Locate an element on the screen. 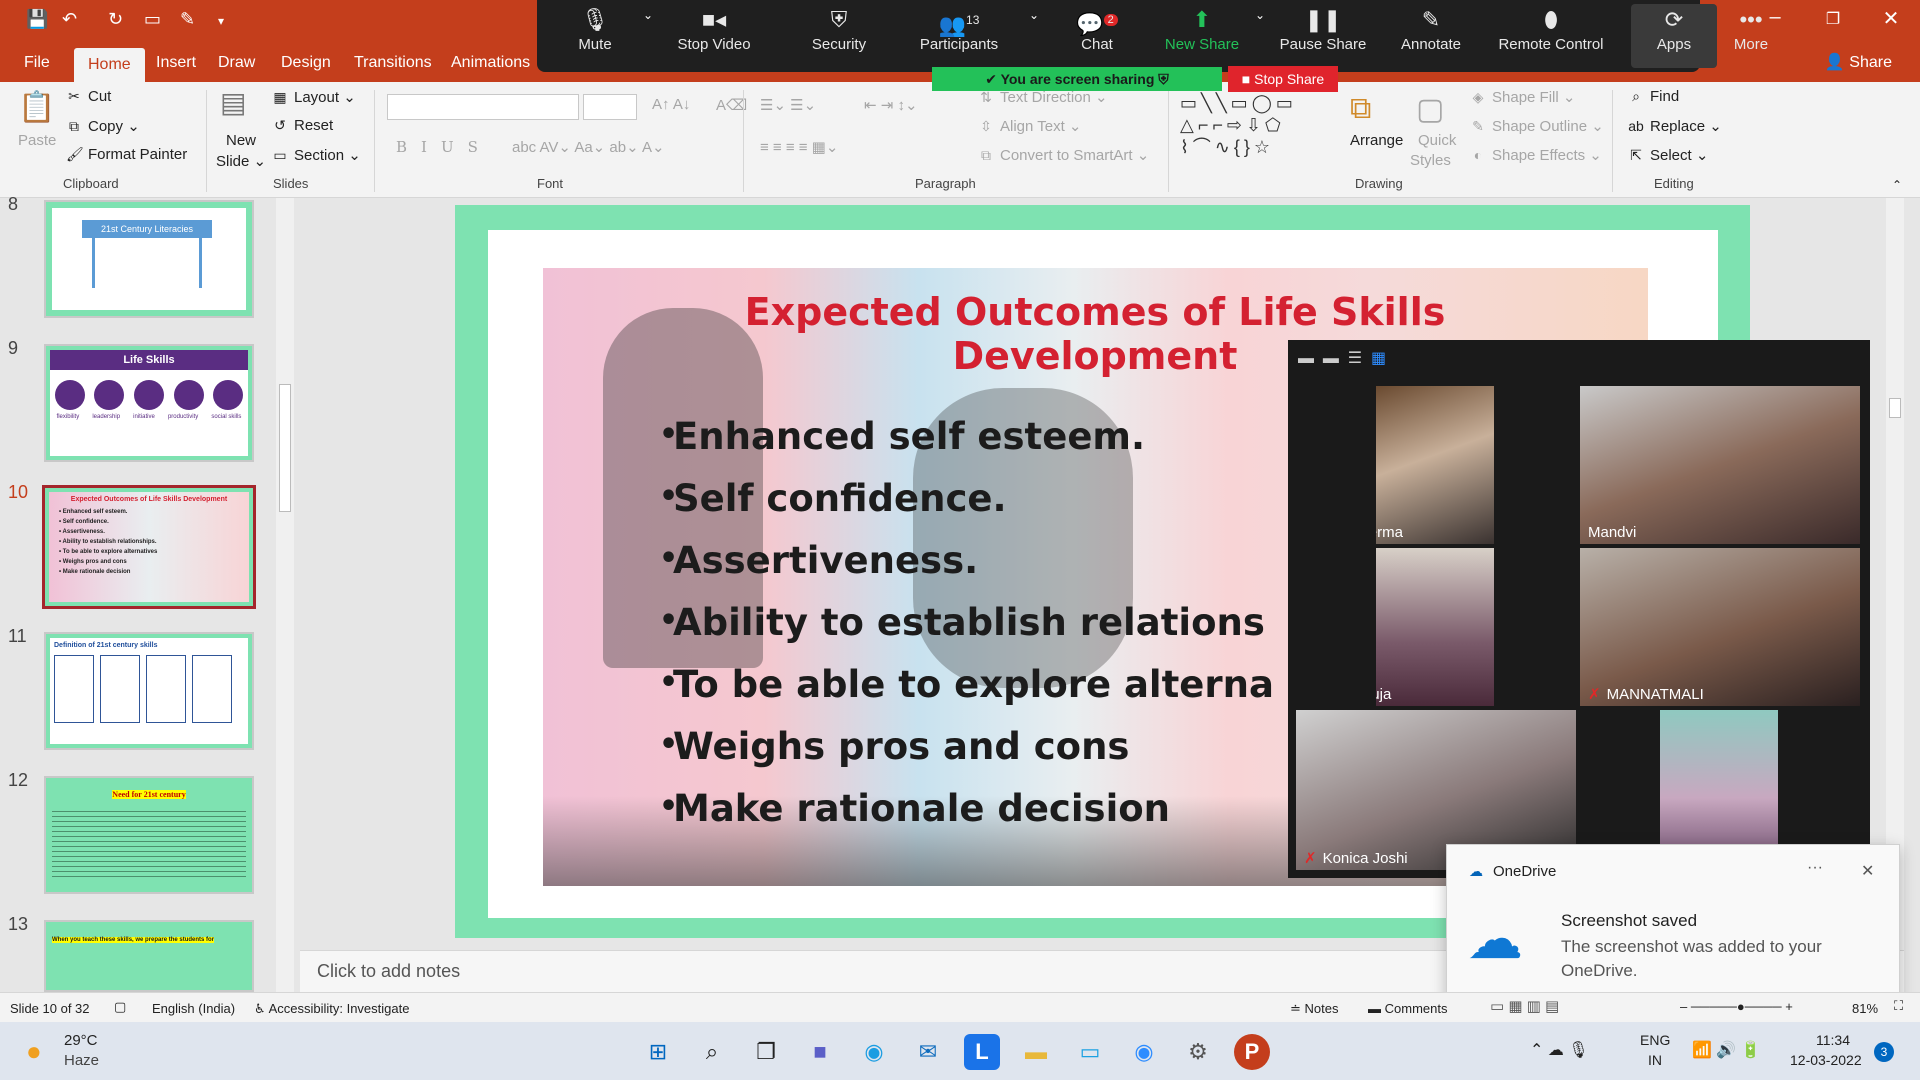  participants-options-icon: ⌄ is located at coordinates (1034, 40).